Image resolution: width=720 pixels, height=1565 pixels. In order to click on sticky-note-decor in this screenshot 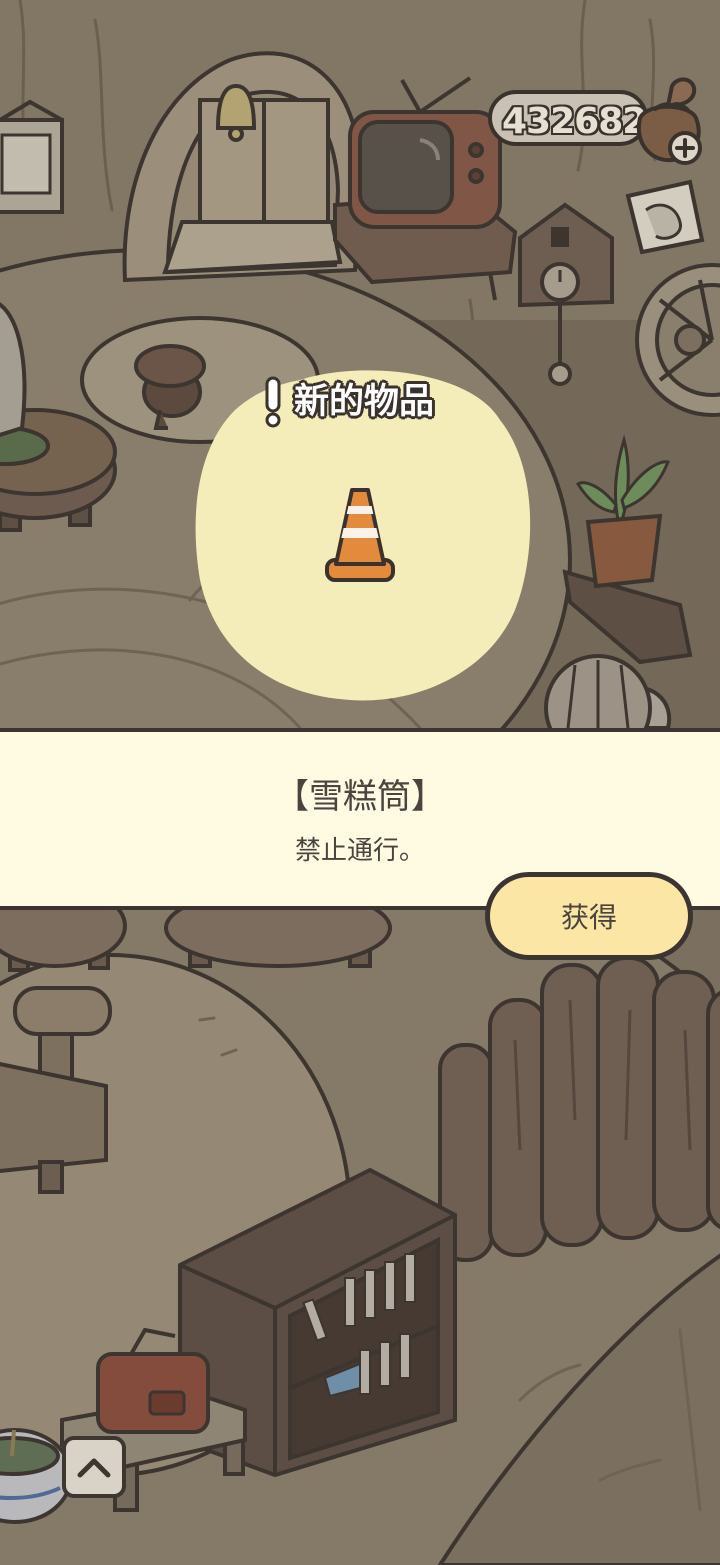, I will do `click(665, 217)`.